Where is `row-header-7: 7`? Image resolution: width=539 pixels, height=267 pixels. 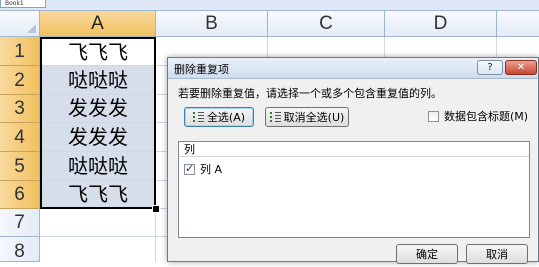
row-header-7: 7 is located at coordinates (20, 223).